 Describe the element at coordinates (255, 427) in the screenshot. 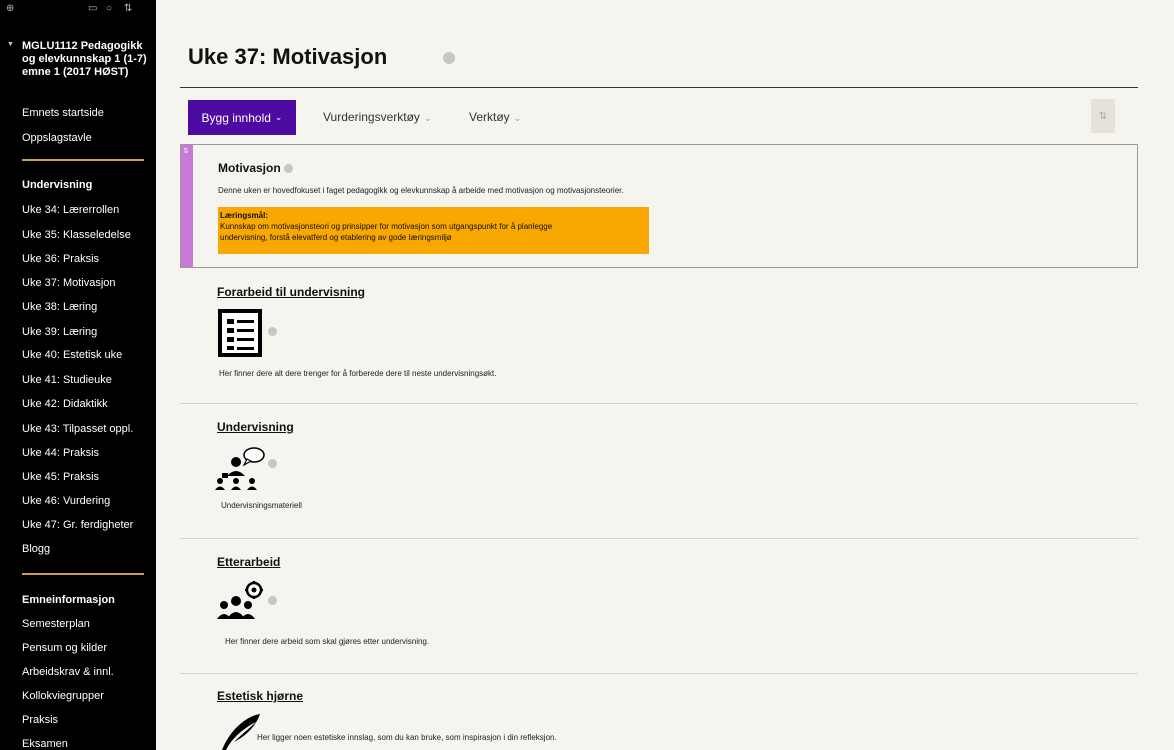

I see `teaching-link: Undervisning` at that location.